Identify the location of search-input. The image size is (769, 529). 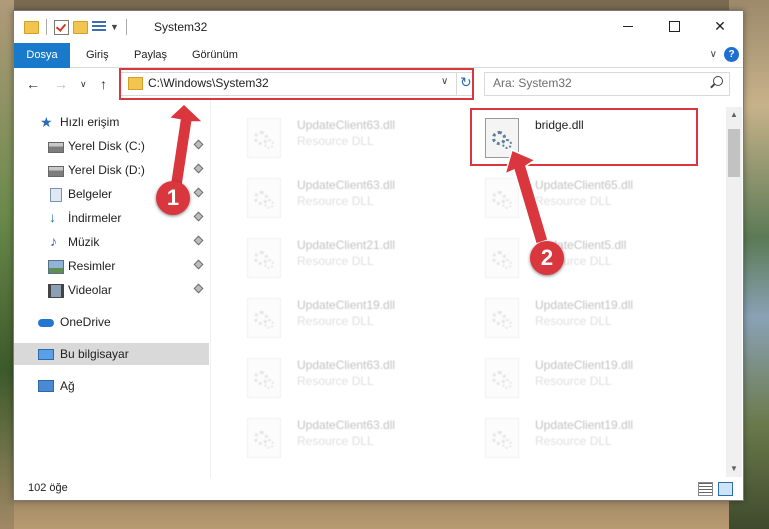
(594, 83).